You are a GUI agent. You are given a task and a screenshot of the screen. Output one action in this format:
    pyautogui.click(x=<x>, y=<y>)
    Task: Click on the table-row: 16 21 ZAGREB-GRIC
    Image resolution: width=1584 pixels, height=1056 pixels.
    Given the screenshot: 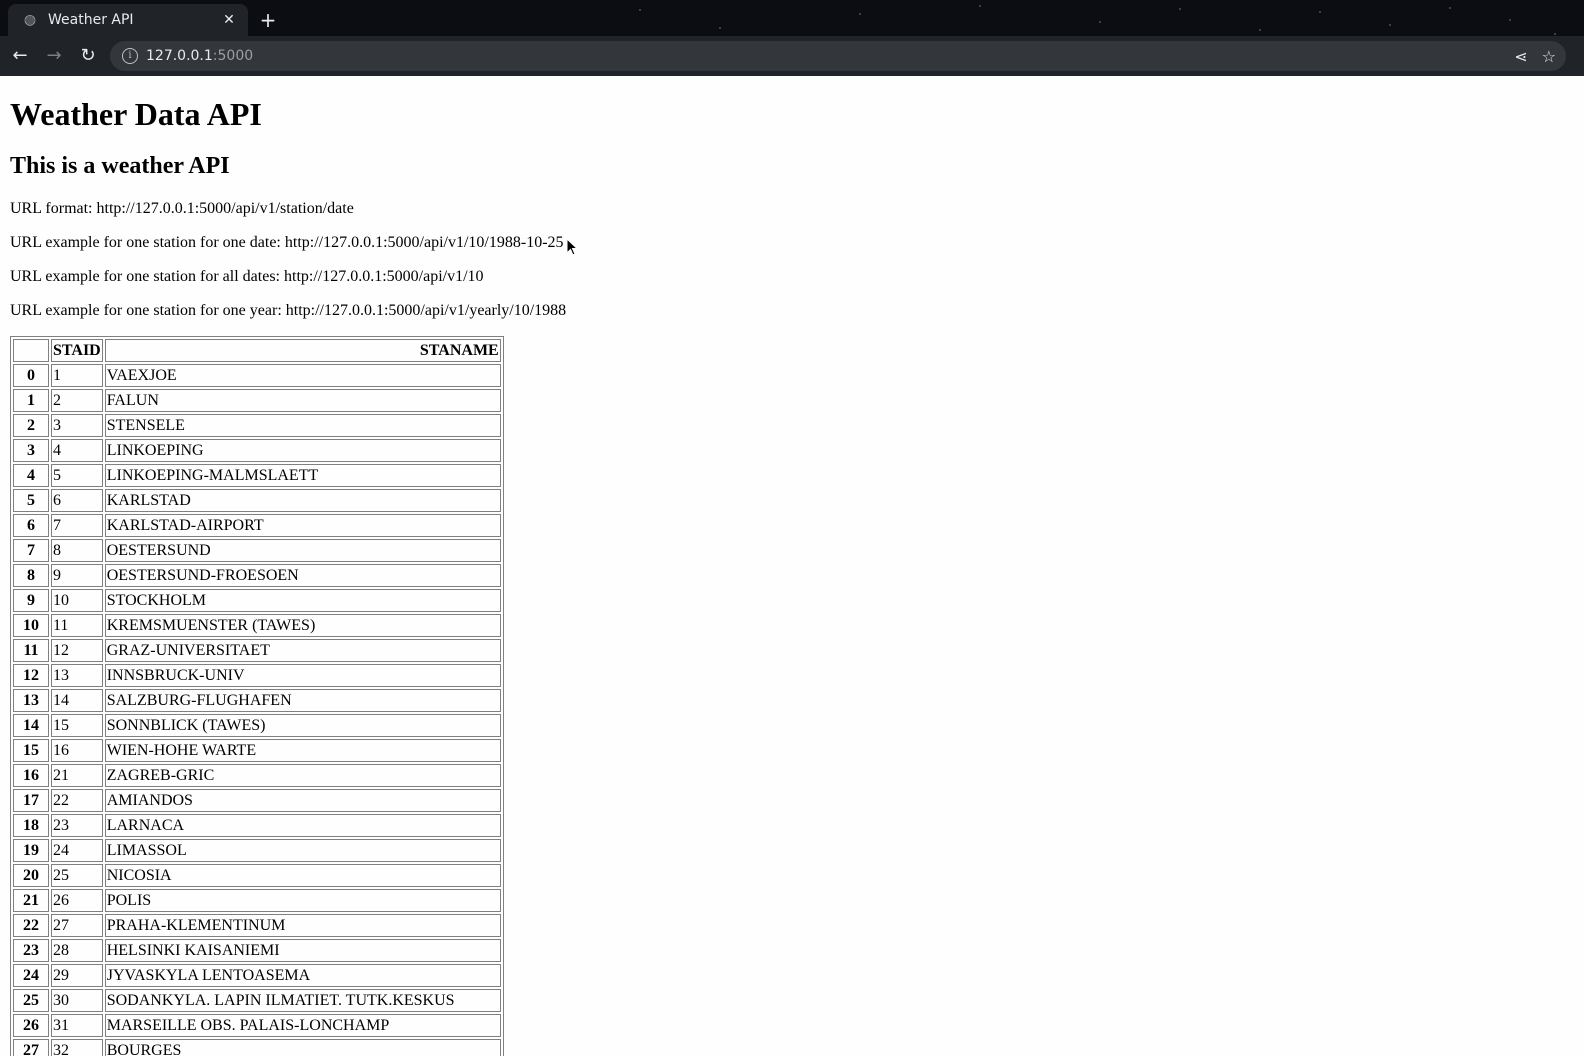 What is the action you would take?
    pyautogui.click(x=257, y=775)
    